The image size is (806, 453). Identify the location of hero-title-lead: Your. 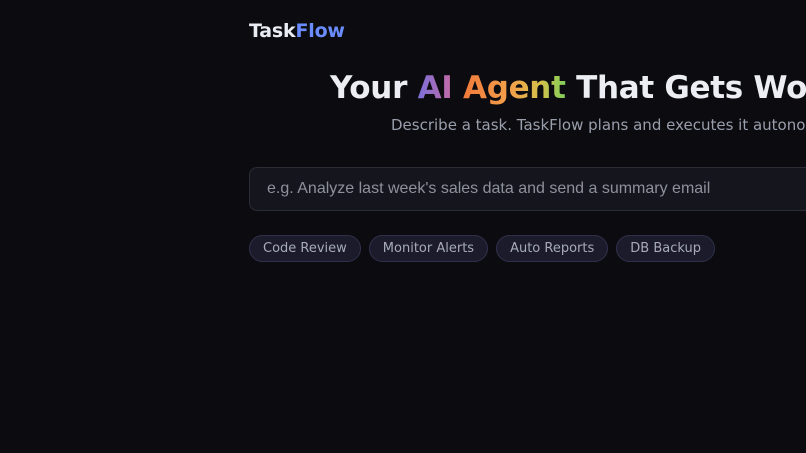
(374, 88).